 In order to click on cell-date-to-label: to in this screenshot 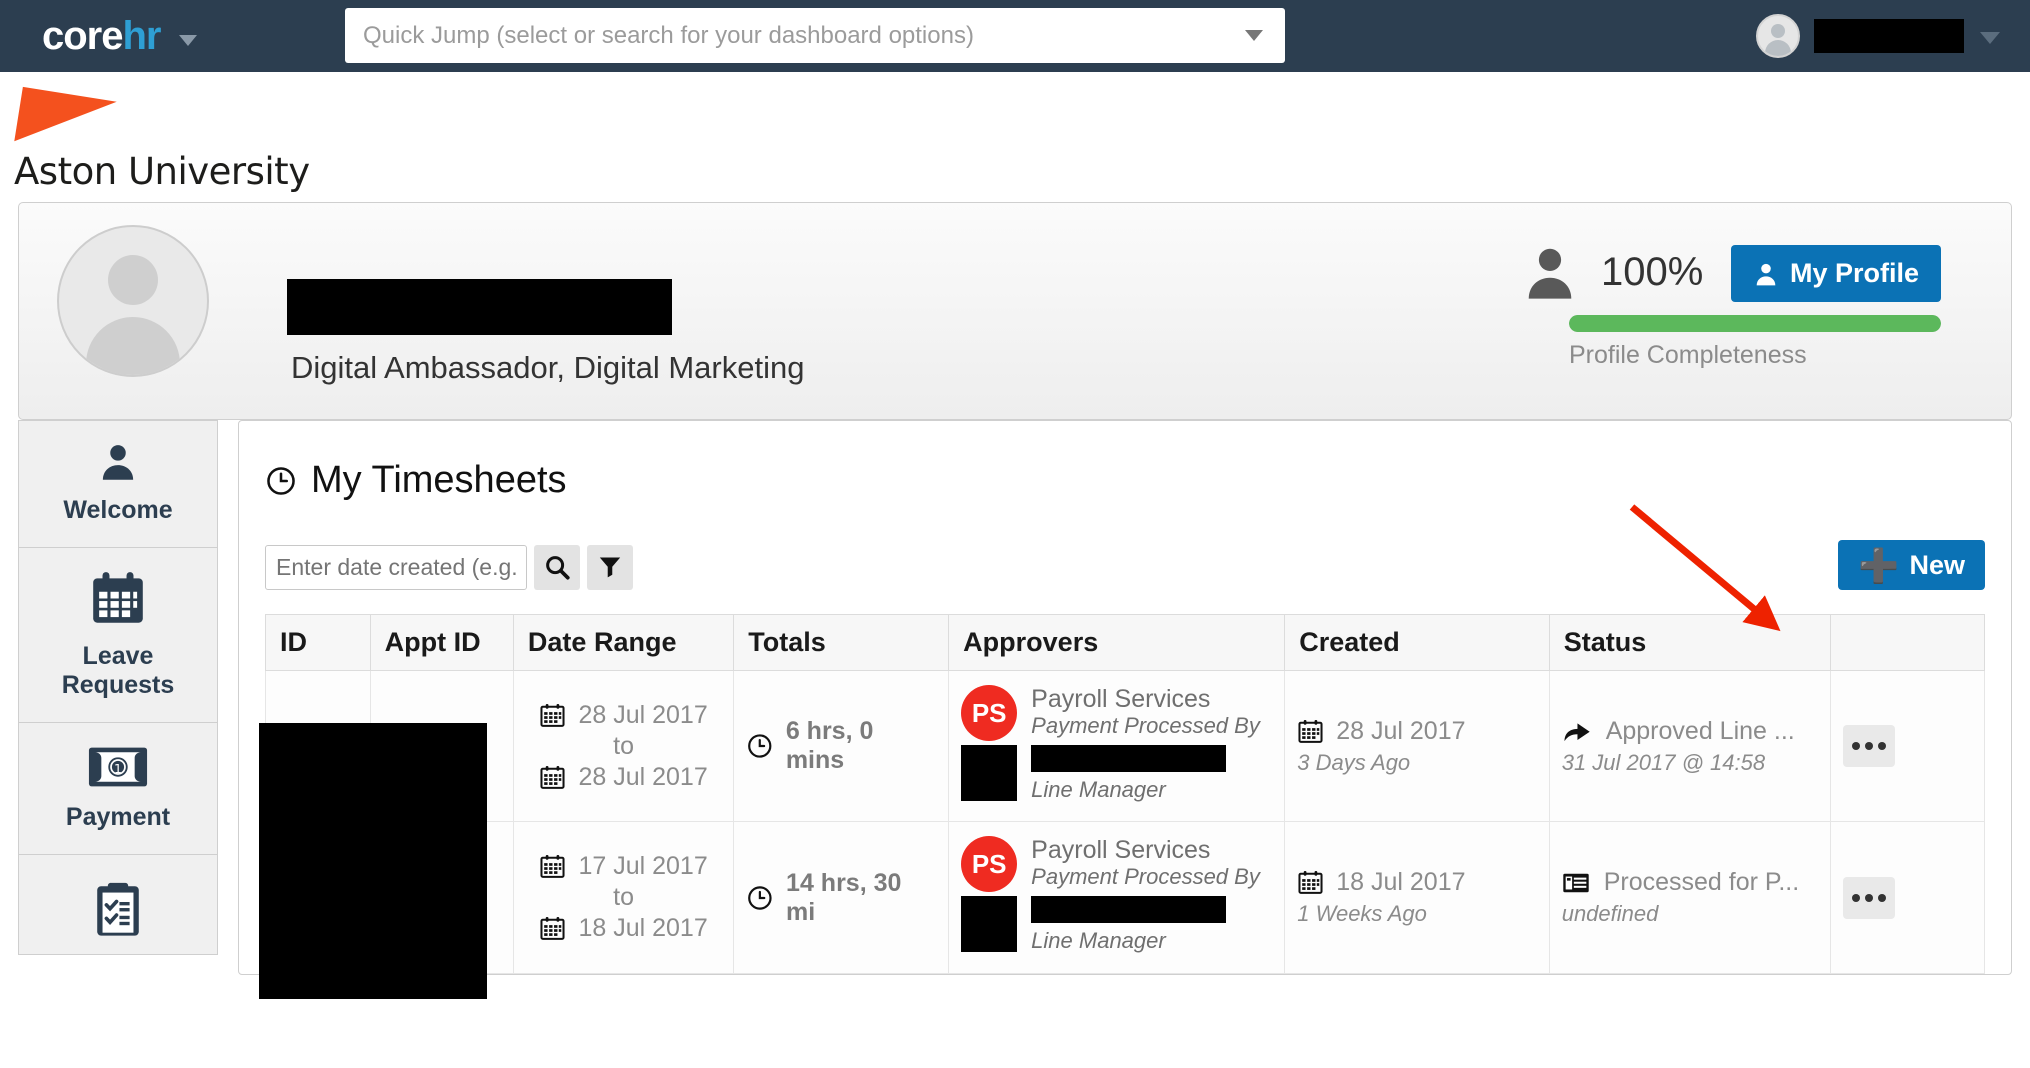, I will do `click(624, 745)`.